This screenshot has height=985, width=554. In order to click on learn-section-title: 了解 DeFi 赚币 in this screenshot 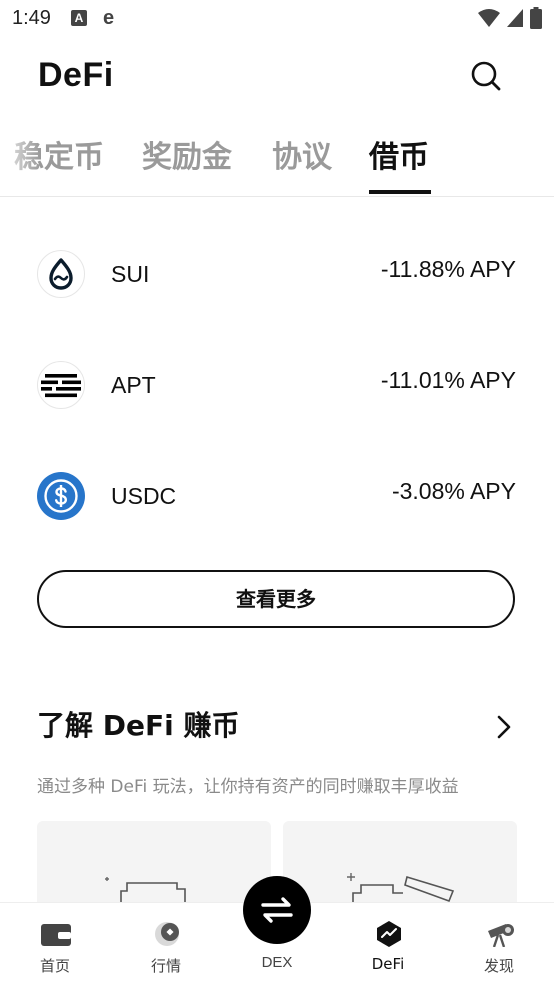, I will do `click(138, 724)`.